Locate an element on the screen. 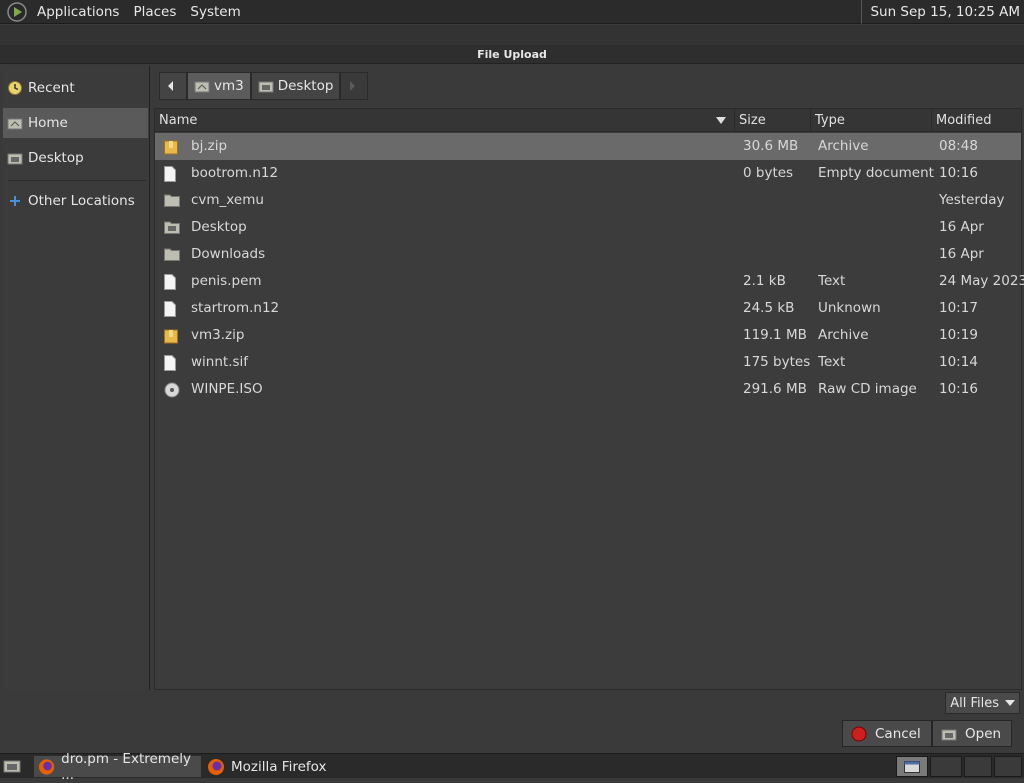 The height and width of the screenshot is (783, 1024). workspace-icon is located at coordinates (912, 767).